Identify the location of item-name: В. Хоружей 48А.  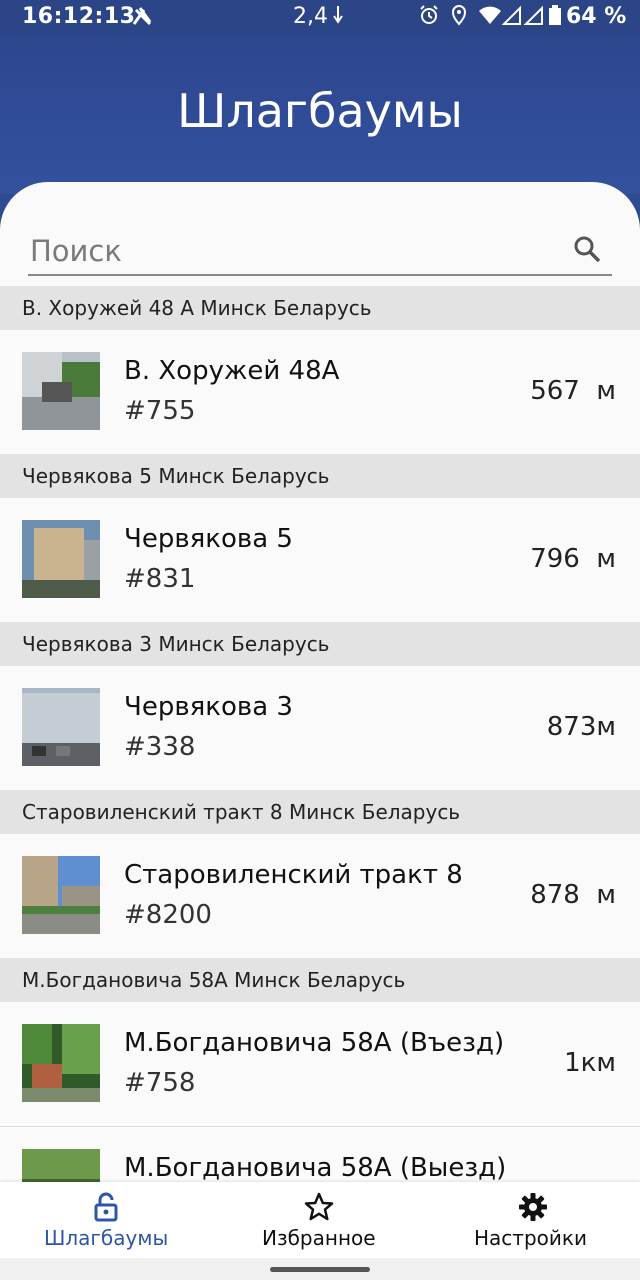
(232, 371).